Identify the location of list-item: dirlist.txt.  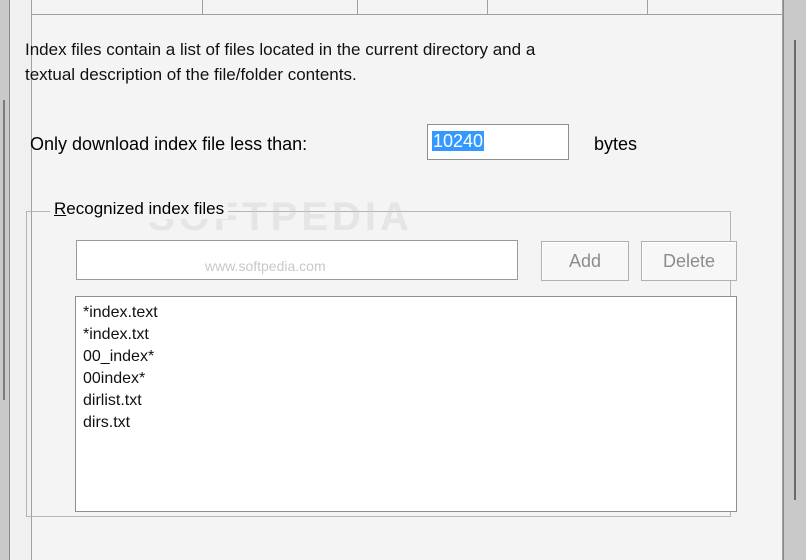
(409, 401).